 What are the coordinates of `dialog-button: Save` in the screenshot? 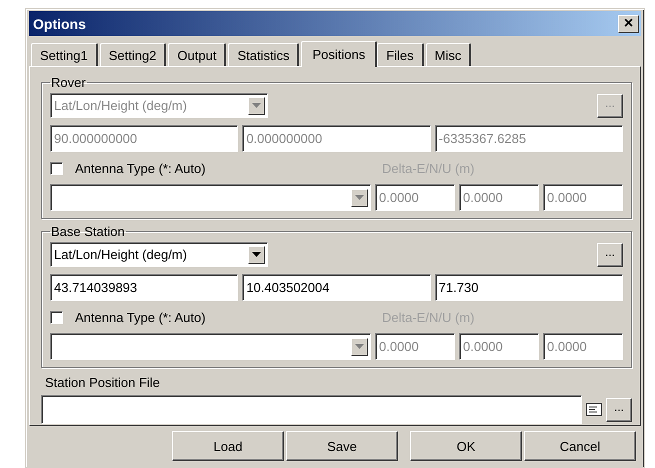 It's located at (342, 446).